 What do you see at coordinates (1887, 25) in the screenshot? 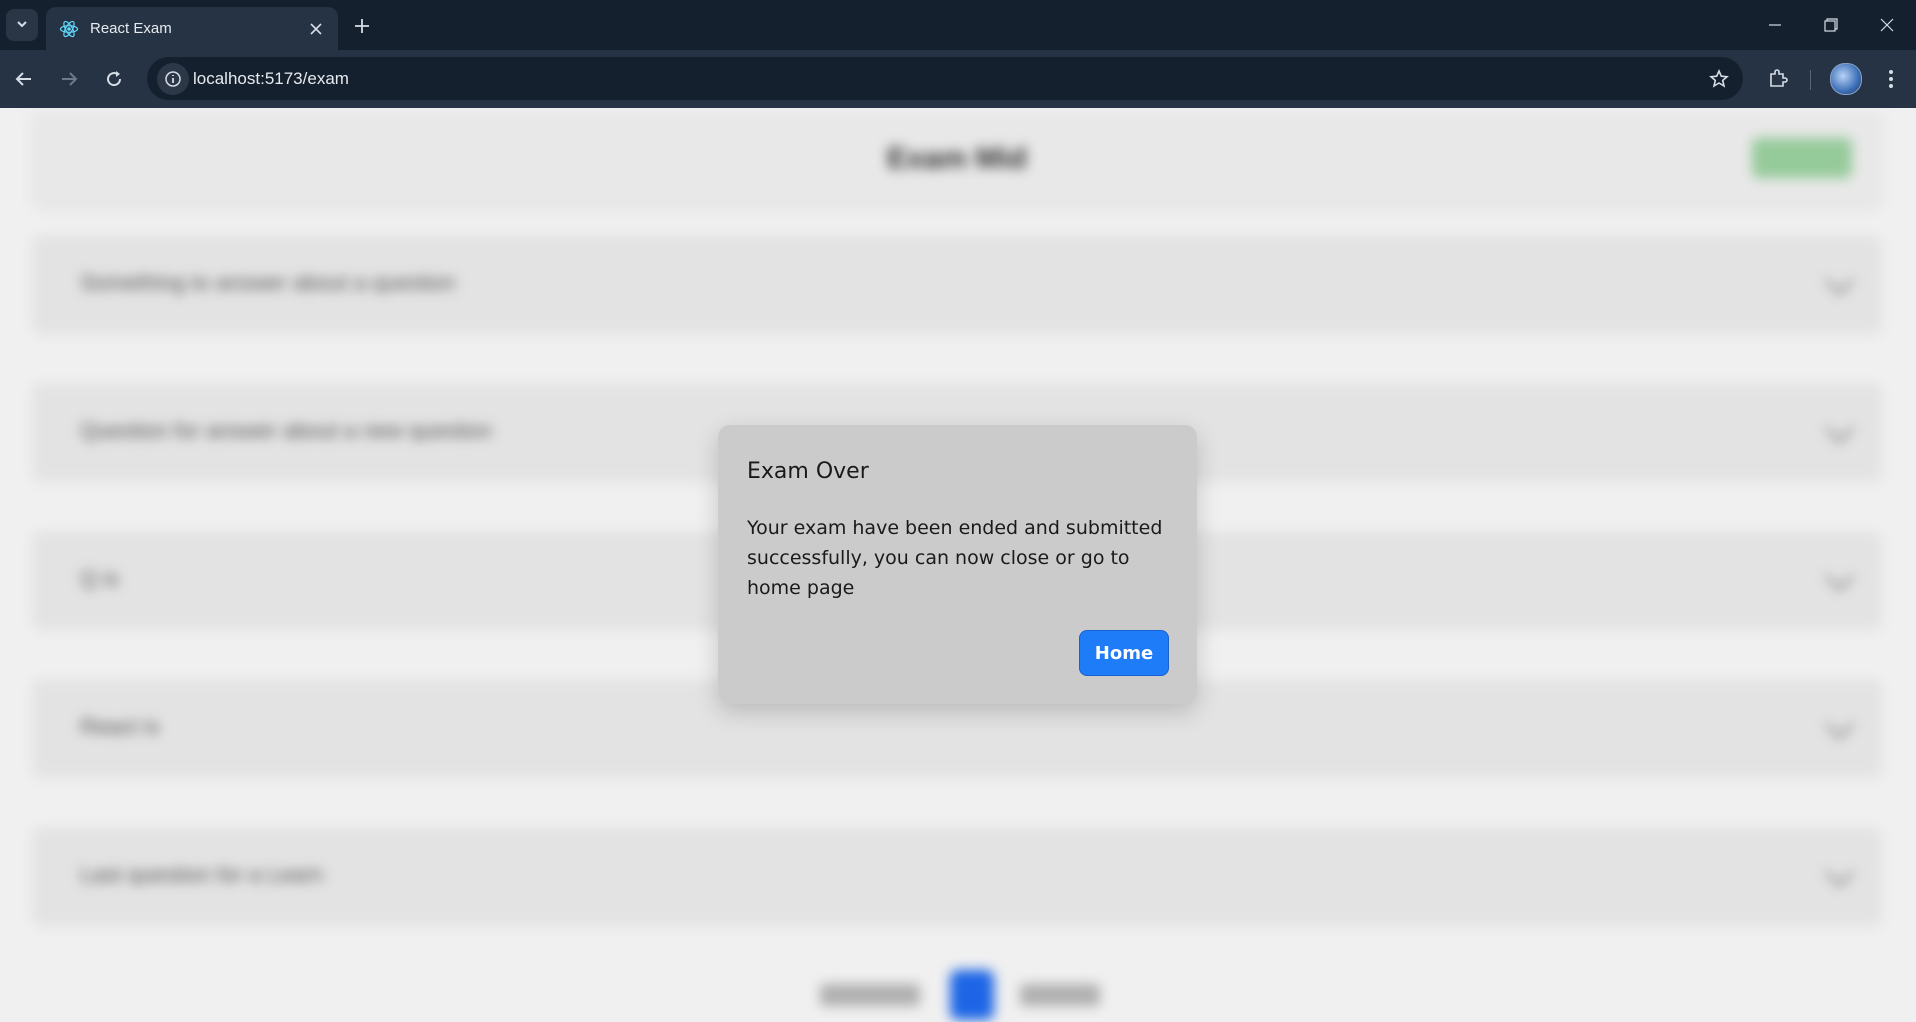
I see `close-window-icon` at bounding box center [1887, 25].